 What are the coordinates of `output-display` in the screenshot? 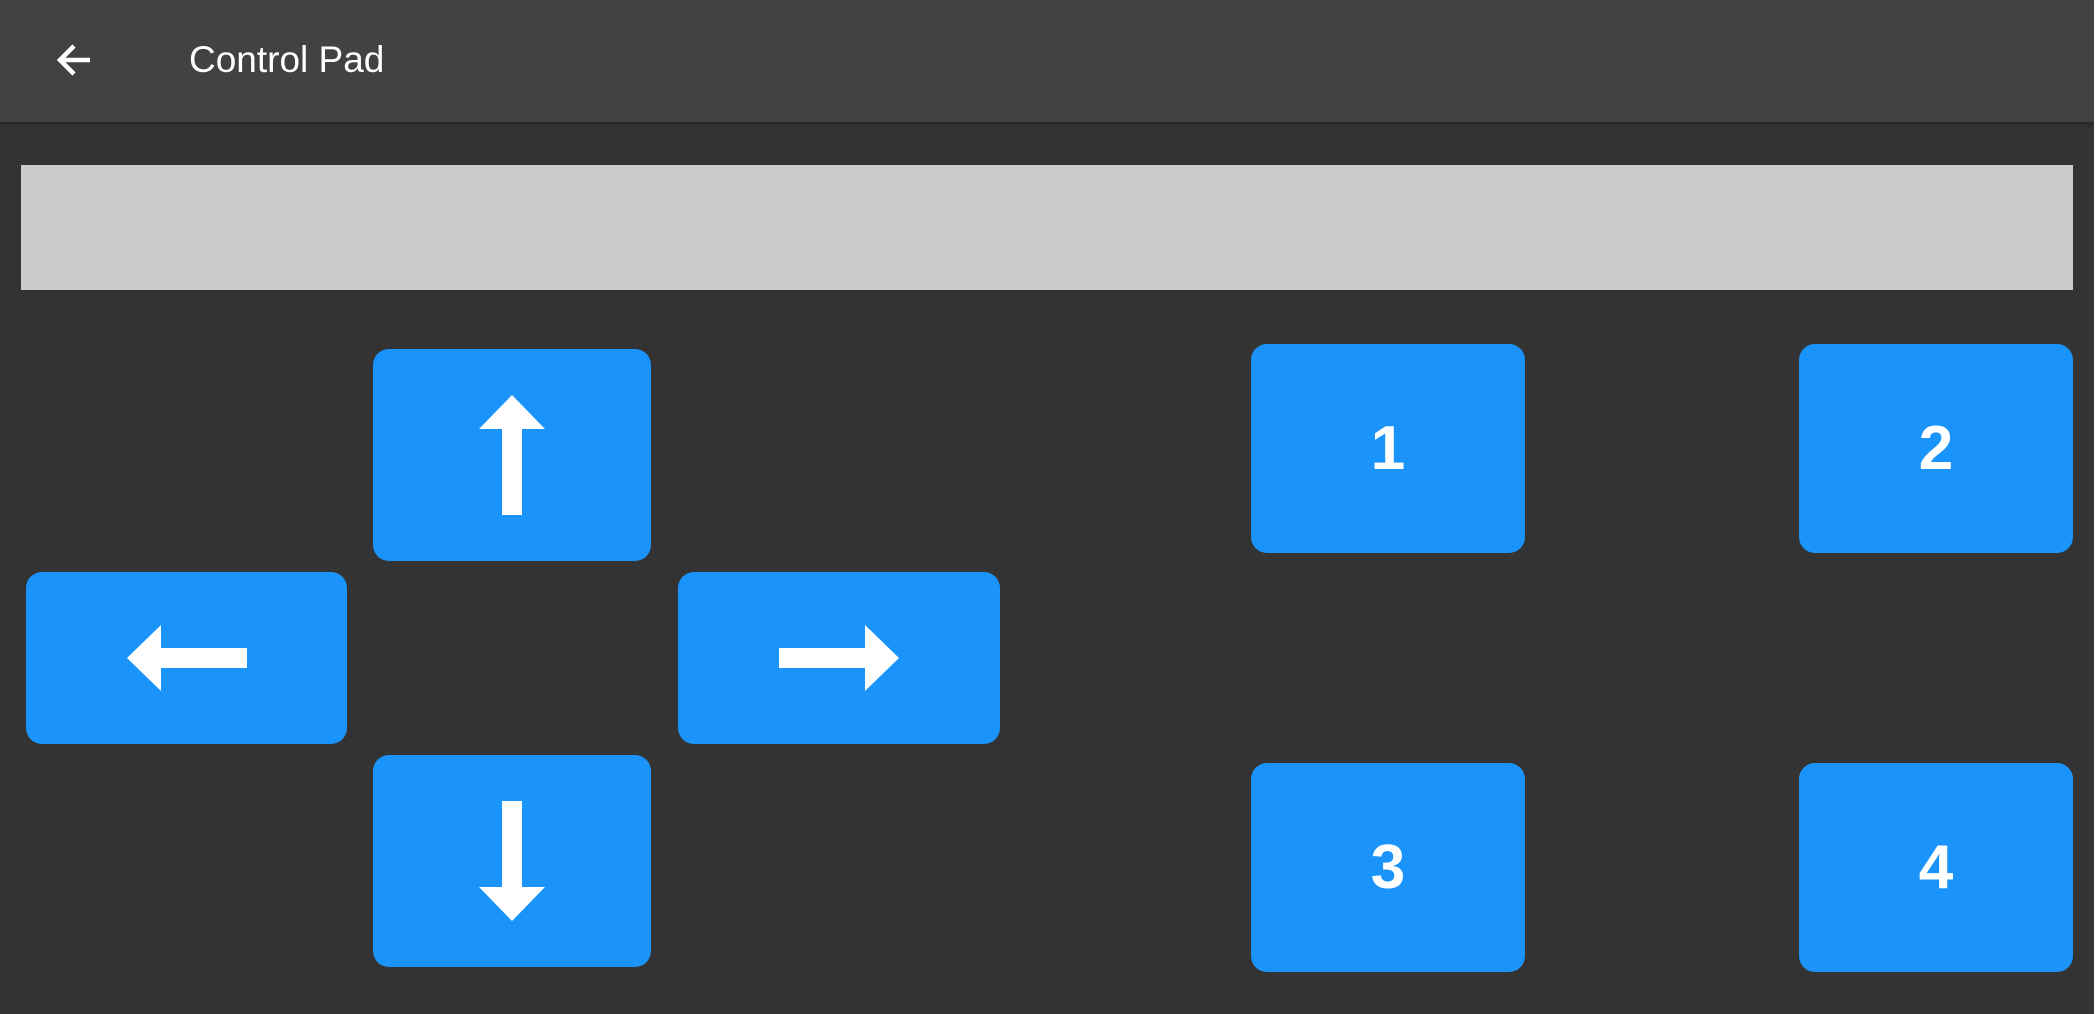 It's located at (1047, 227).